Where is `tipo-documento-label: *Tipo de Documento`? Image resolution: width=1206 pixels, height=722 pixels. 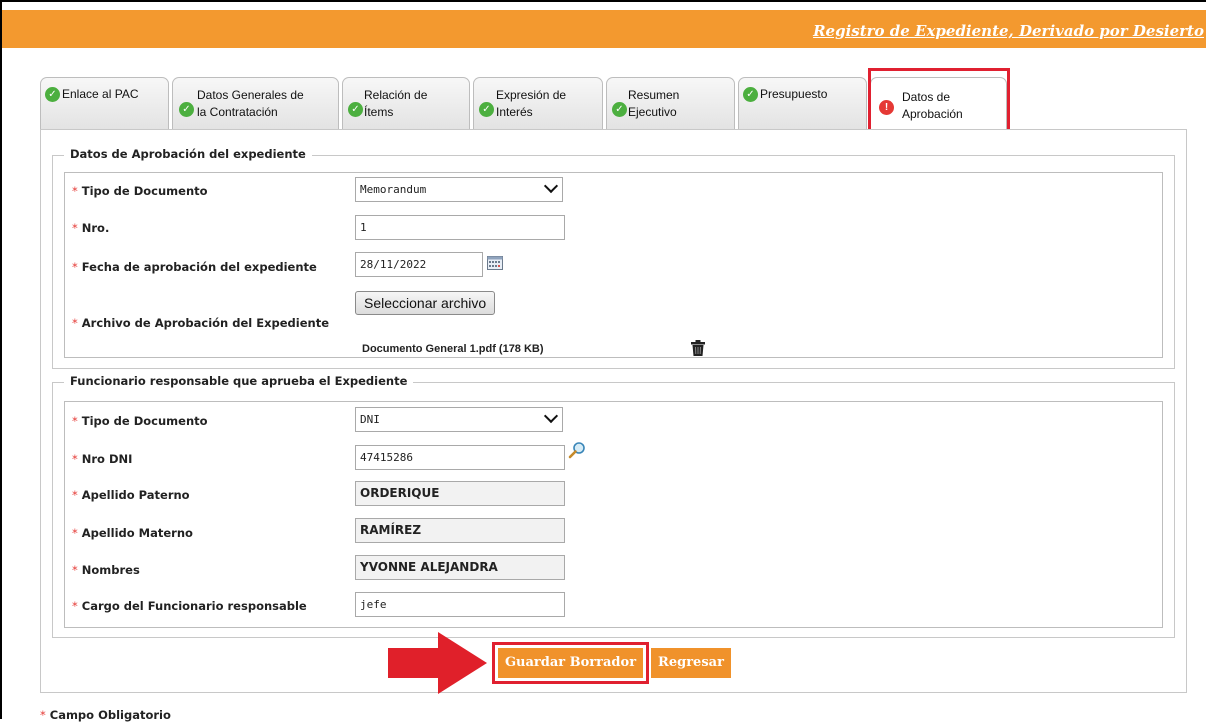
tipo-documento-label: *Tipo de Documento is located at coordinates (140, 191).